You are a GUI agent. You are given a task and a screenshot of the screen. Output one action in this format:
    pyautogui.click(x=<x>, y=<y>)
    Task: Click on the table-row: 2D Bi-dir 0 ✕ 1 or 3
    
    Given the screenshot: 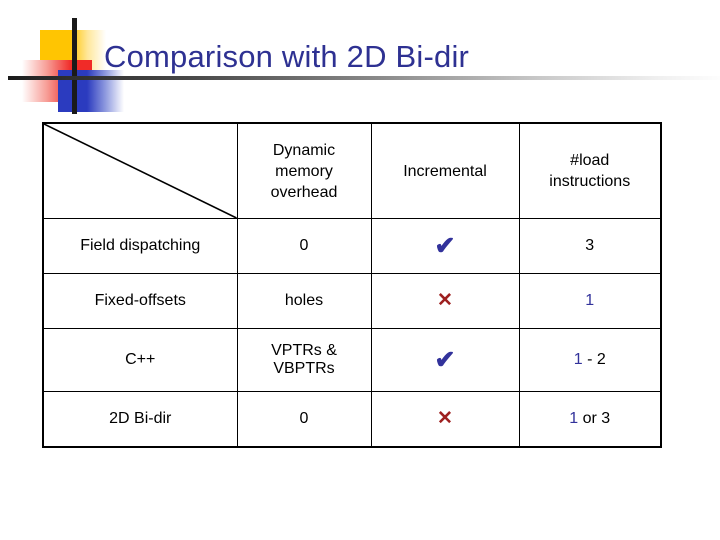 What is the action you would take?
    pyautogui.click(x=352, y=419)
    